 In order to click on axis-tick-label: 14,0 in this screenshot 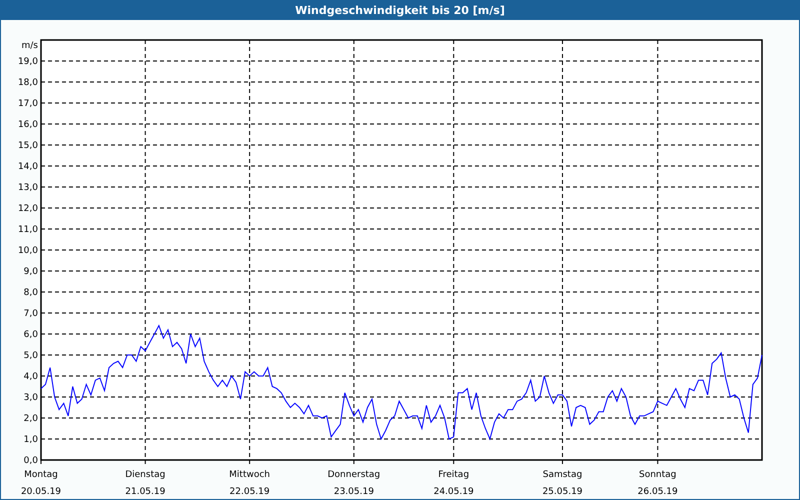, I will do `click(28, 167)`.